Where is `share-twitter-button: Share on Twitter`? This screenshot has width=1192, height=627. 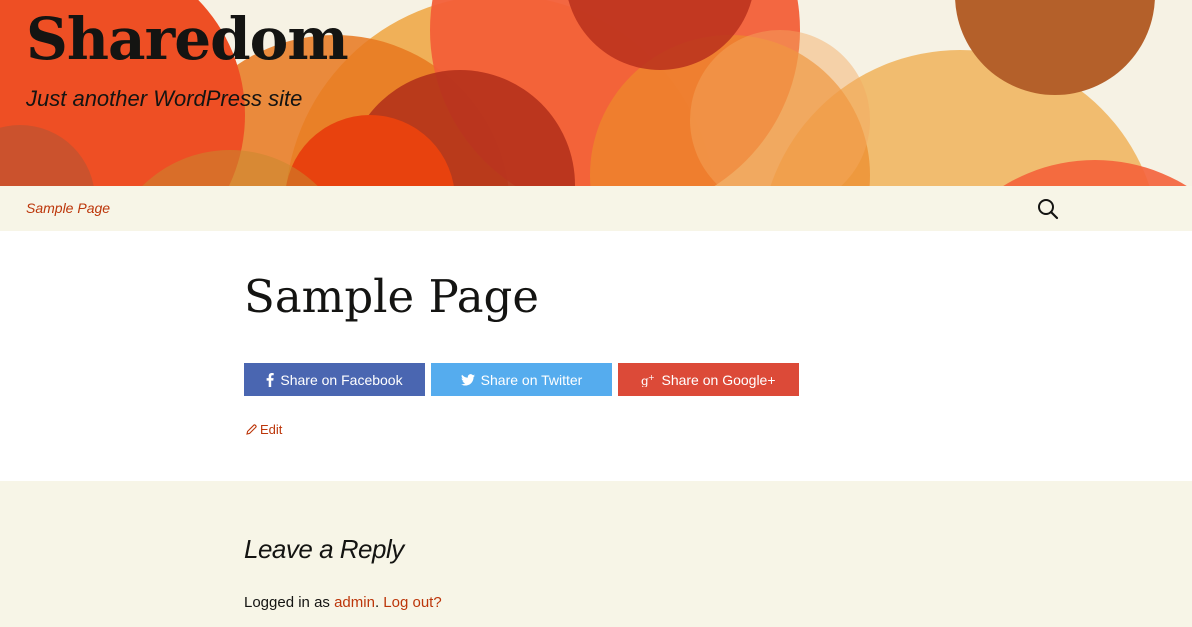 share-twitter-button: Share on Twitter is located at coordinates (521, 379).